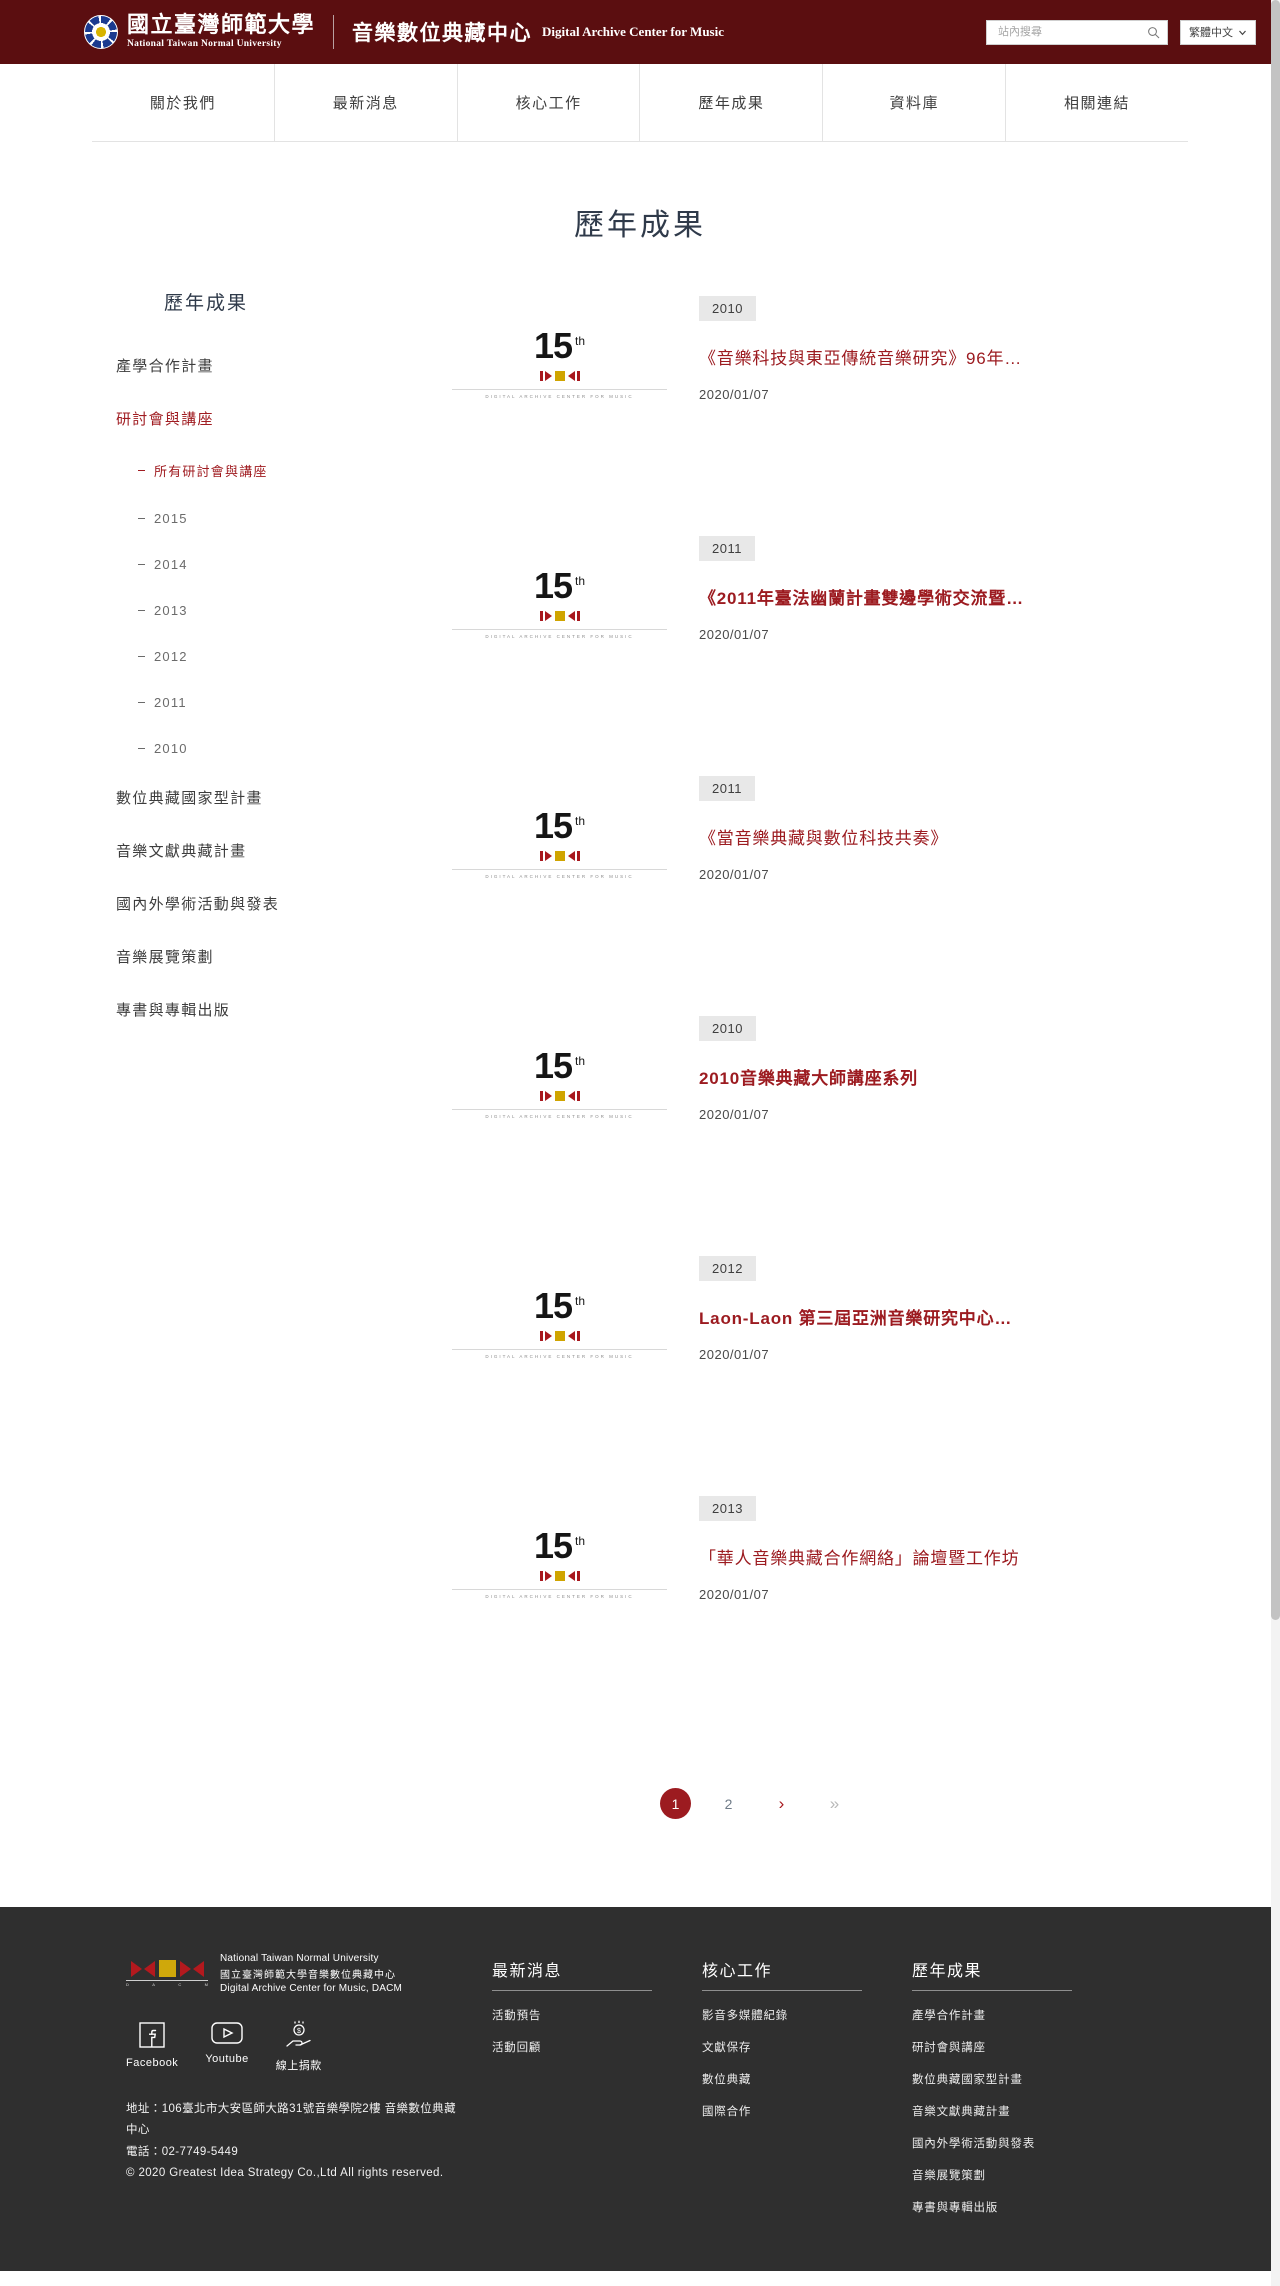  Describe the element at coordinates (1275, 810) in the screenshot. I see `scrollbar-thumb` at that location.